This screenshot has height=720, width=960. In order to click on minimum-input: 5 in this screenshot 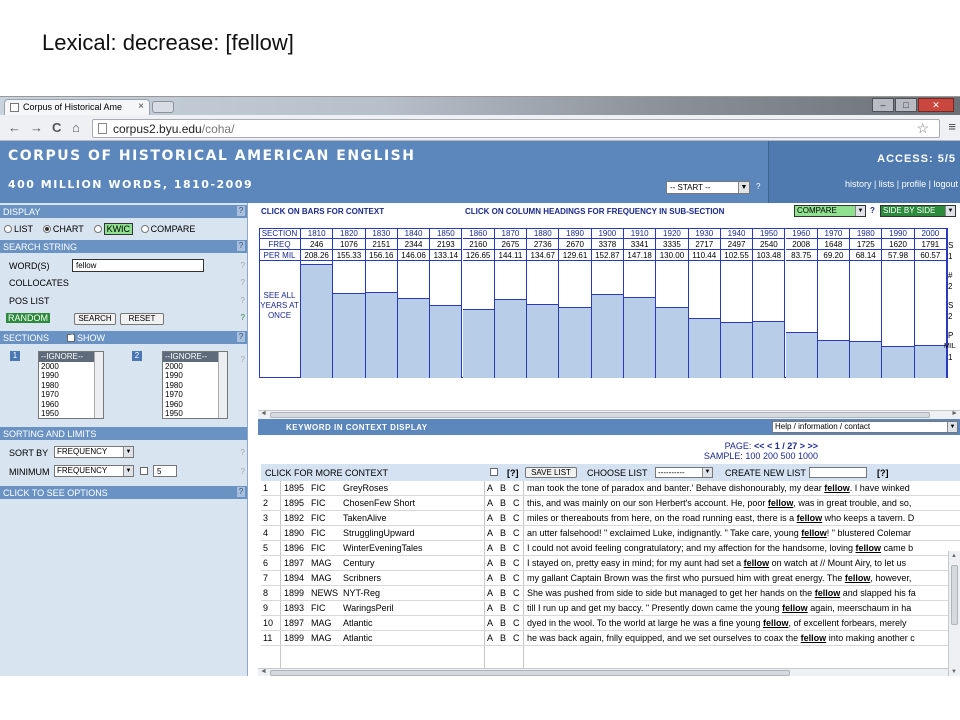, I will do `click(165, 471)`.